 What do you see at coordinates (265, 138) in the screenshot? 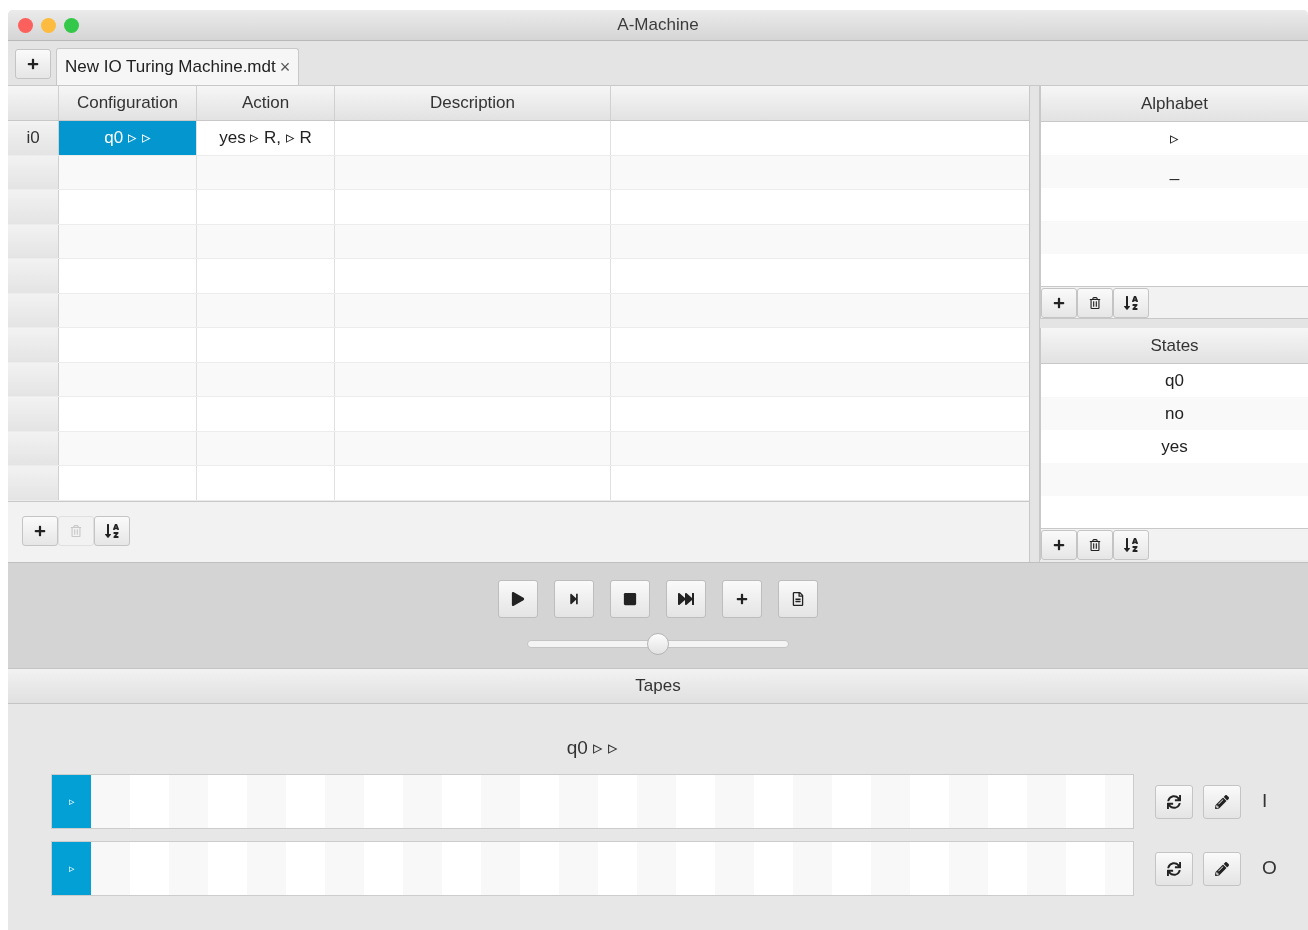
I see `action-cell-text: yes ▹ R, ▹ R` at bounding box center [265, 138].